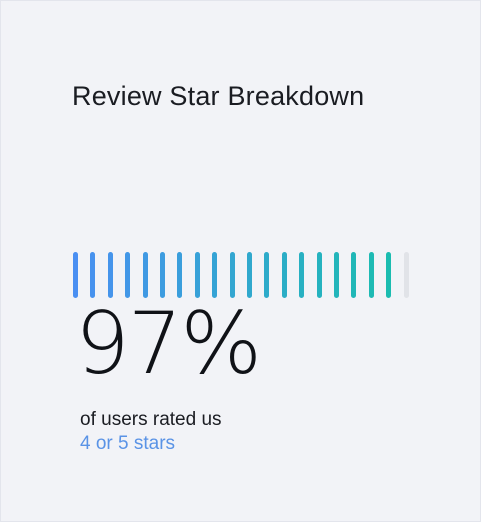 The width and height of the screenshot is (481, 522). What do you see at coordinates (168, 344) in the screenshot?
I see `percentage-value: 97%` at bounding box center [168, 344].